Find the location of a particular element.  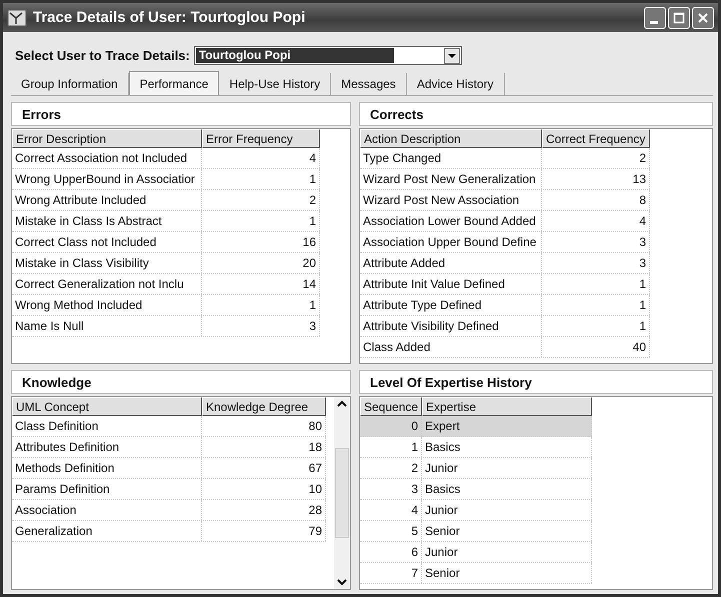

user-dropdown: Tourtoglou Popi is located at coordinates (328, 55).